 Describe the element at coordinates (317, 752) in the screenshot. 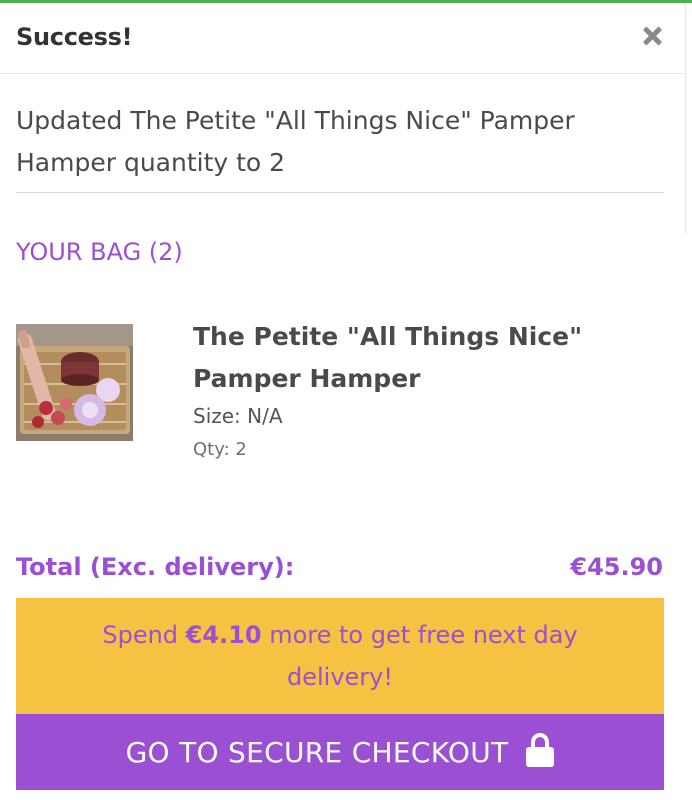

I see `checkout-label: GO TO SECURE CHECKOUT` at that location.